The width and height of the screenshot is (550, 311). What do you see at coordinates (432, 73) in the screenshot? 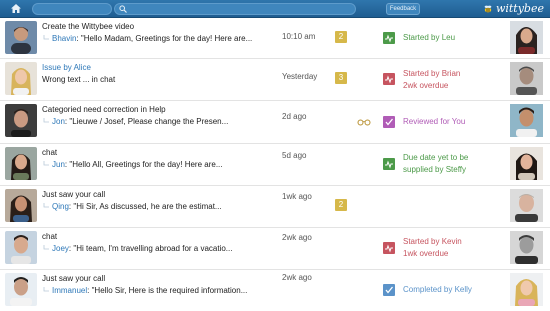
I see `status-line: Started by Brian` at bounding box center [432, 73].